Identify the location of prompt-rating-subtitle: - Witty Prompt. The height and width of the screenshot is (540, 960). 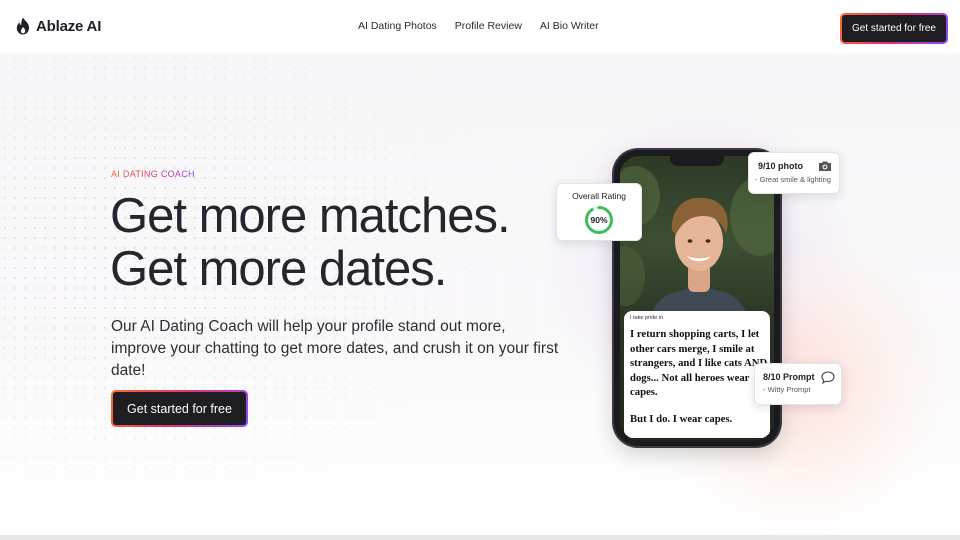
(787, 389).